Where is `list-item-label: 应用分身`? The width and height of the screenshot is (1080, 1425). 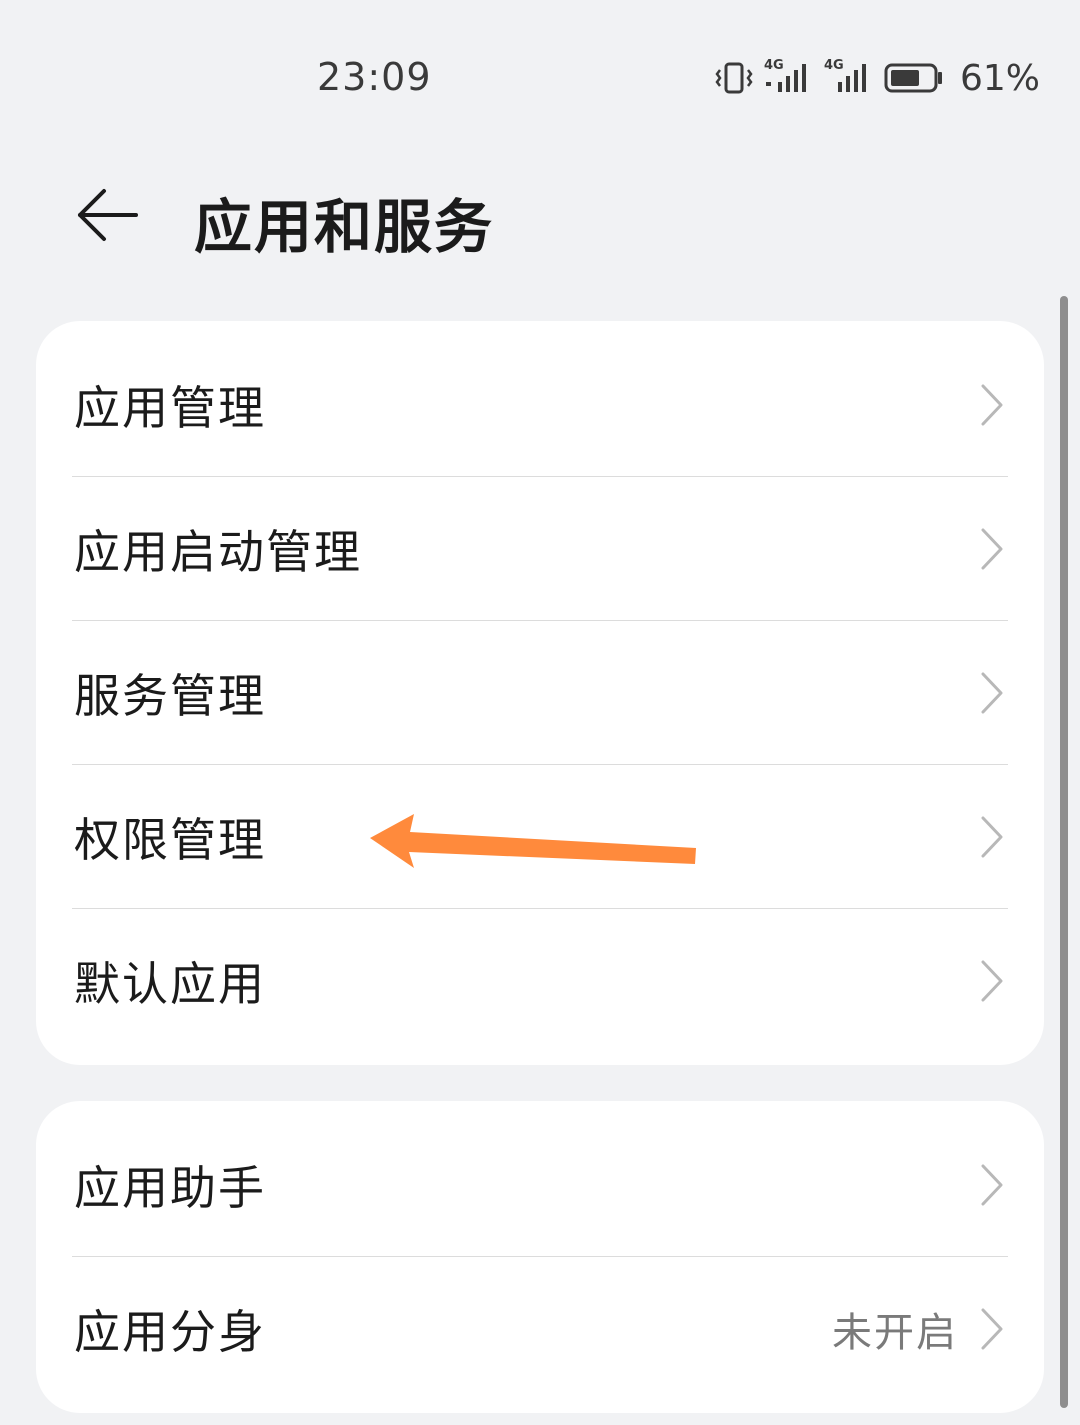 list-item-label: 应用分身 is located at coordinates (170, 1332).